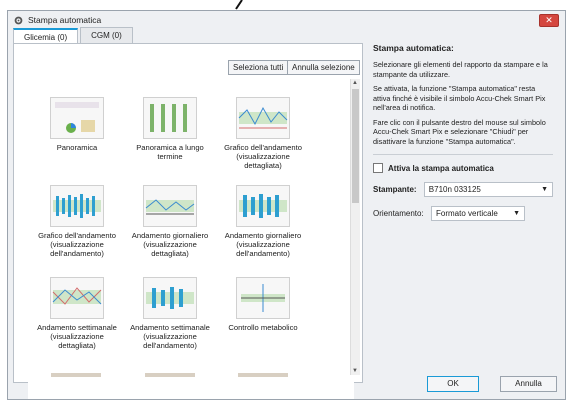 The width and height of the screenshot is (566, 400). Describe the element at coordinates (170, 152) in the screenshot. I see `item-label: Panoramica a lungo termine` at that location.